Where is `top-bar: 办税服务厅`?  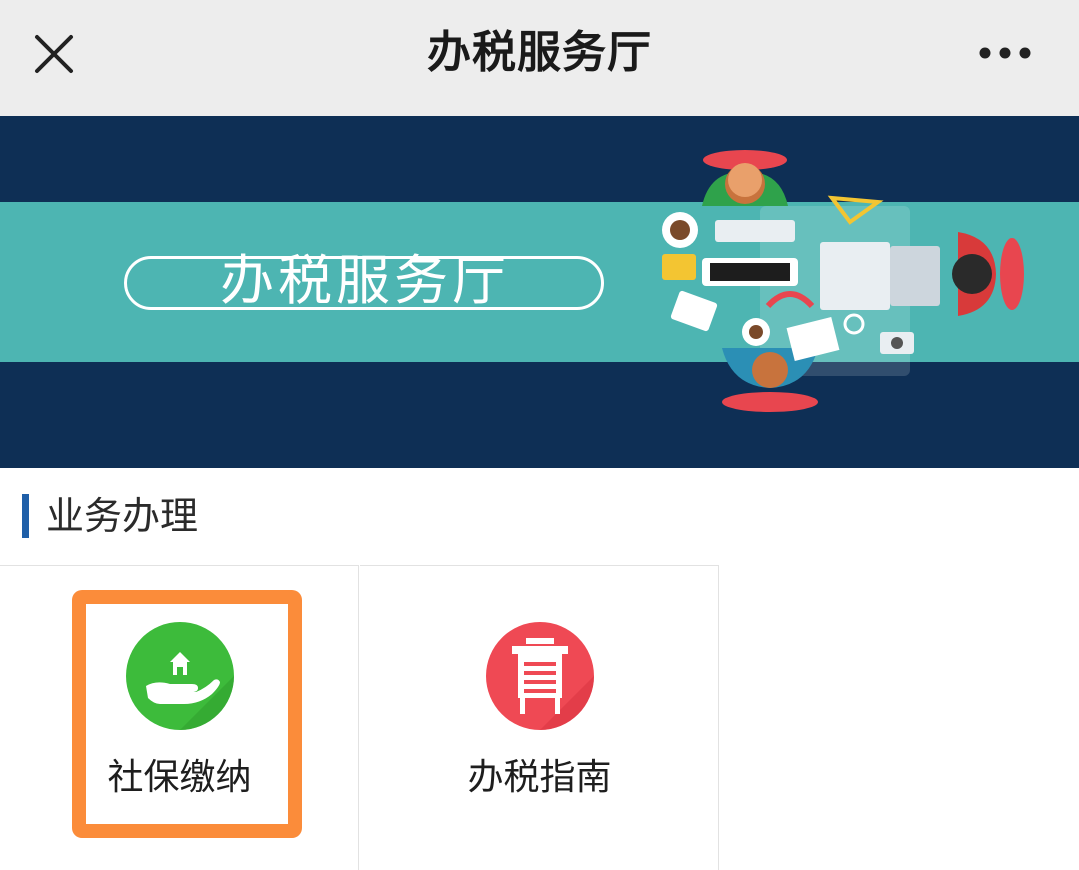 top-bar: 办税服务厅 is located at coordinates (539, 58).